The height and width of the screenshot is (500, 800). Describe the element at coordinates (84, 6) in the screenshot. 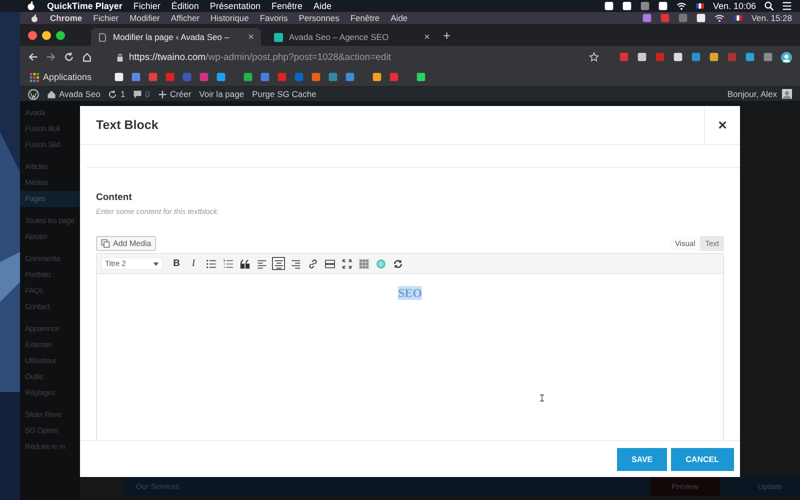

I see `app-menu: QuickTime Player` at that location.